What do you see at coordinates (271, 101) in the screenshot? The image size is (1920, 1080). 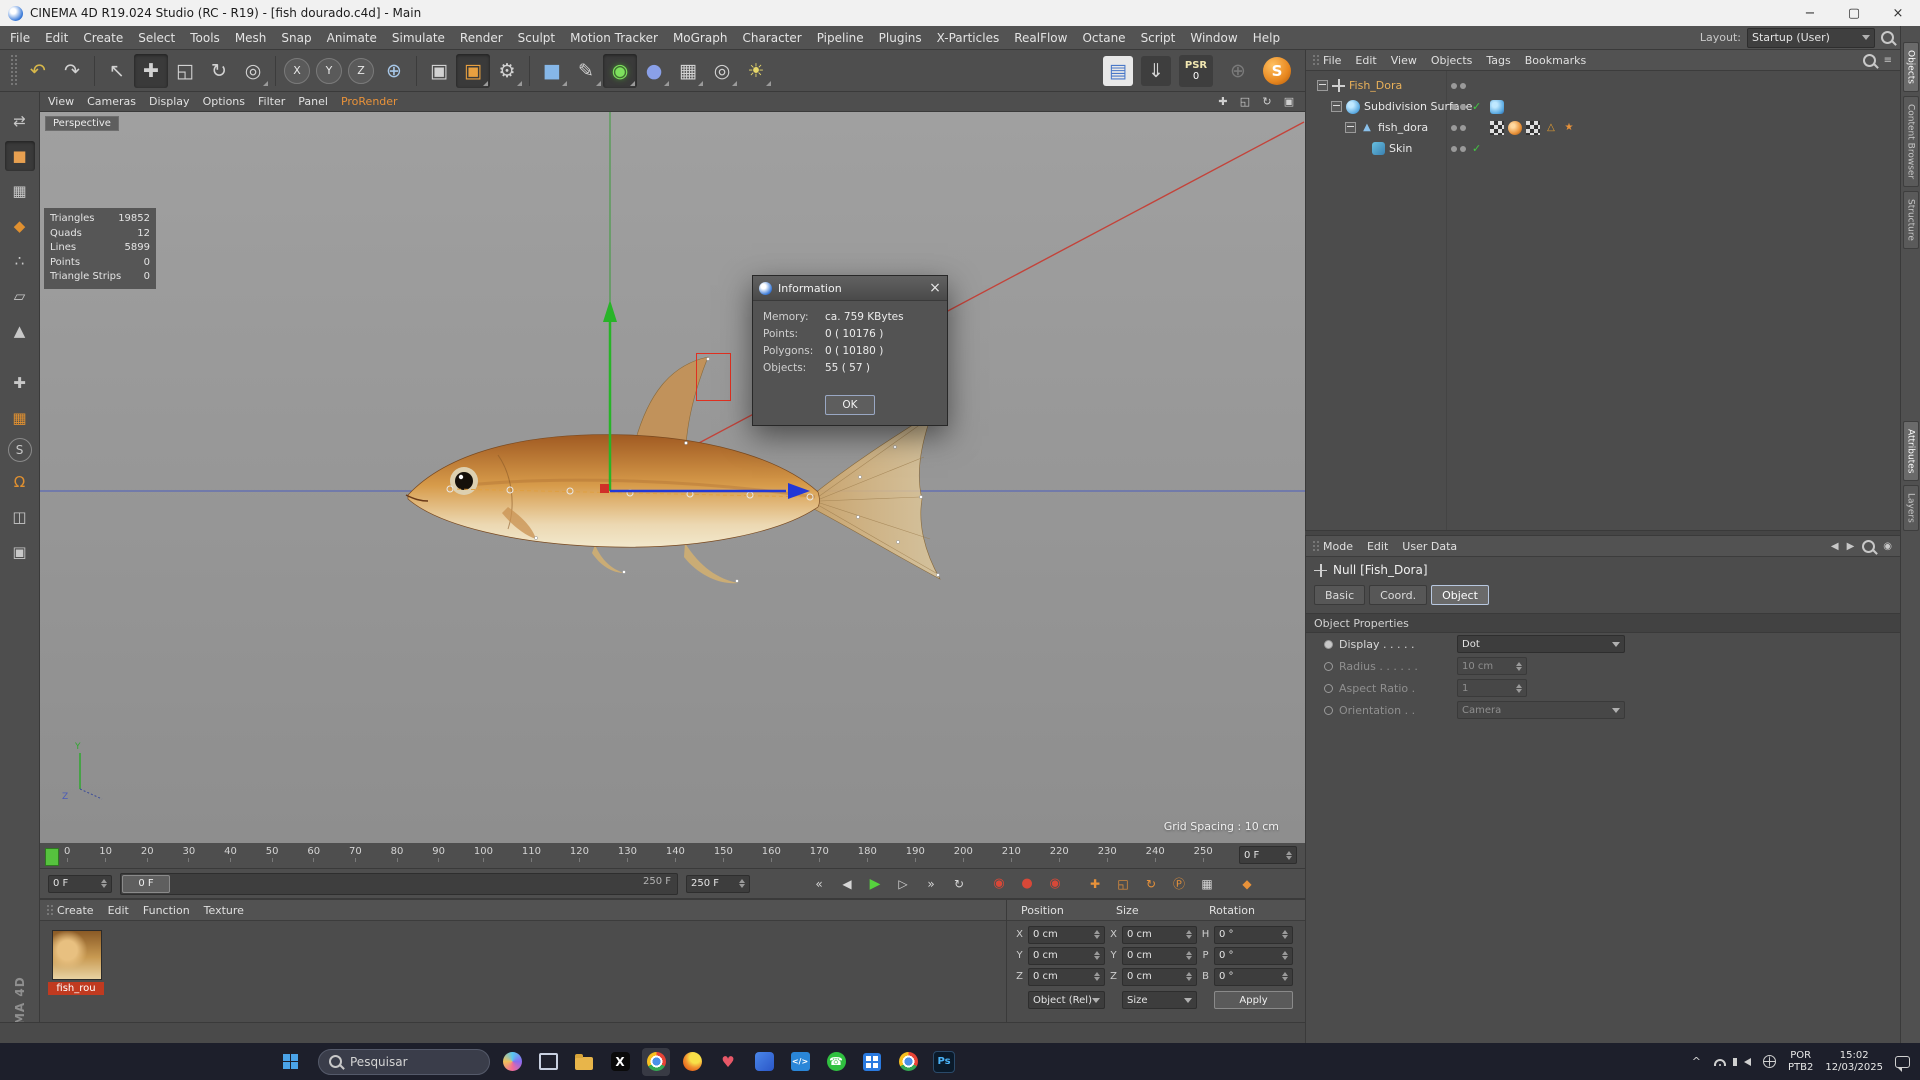 I see `viewport-menu-filter: Filter` at bounding box center [271, 101].